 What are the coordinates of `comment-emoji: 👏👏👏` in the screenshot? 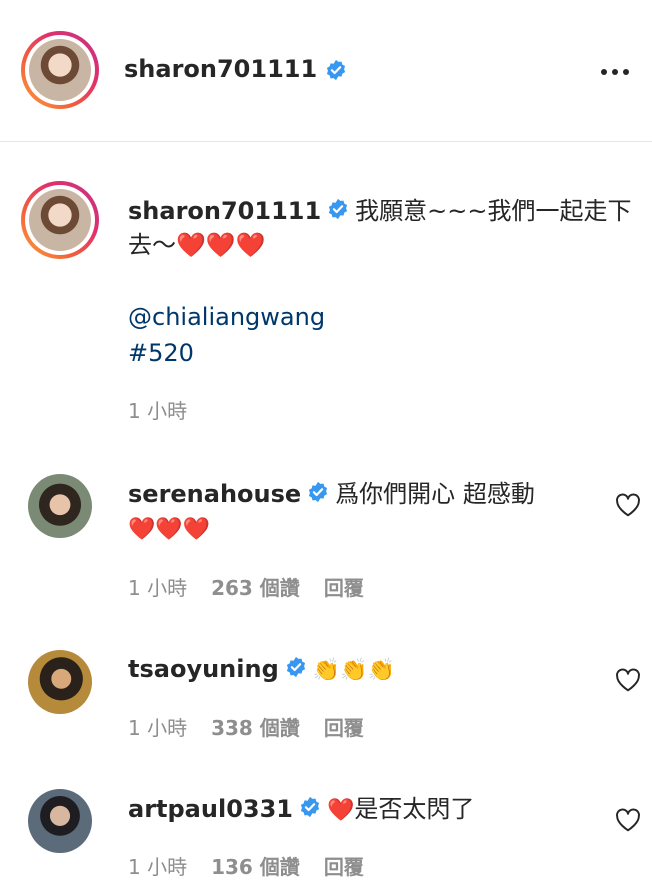 It's located at (353, 670).